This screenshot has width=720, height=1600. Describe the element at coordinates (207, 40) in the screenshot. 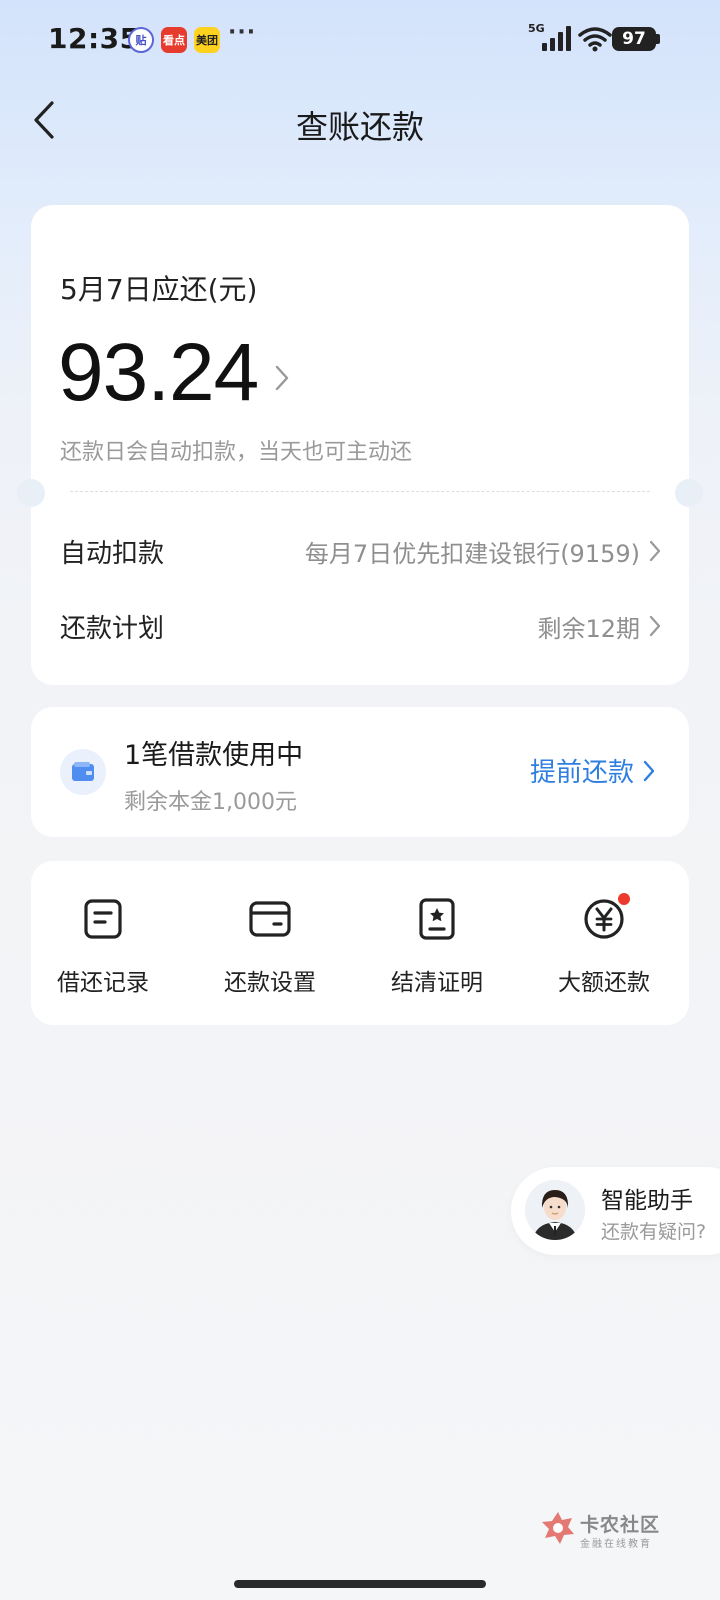

I see `meituan-notification-icon: 美团` at that location.